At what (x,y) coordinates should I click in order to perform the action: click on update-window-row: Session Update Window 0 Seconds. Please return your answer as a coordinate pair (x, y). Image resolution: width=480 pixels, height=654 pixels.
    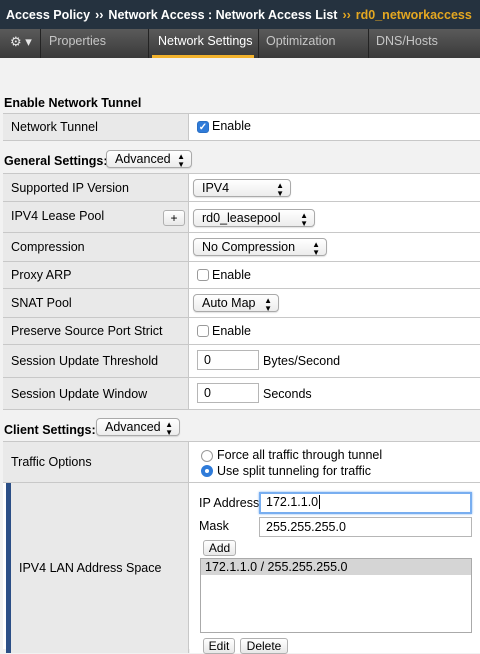
    Looking at the image, I should click on (241, 394).